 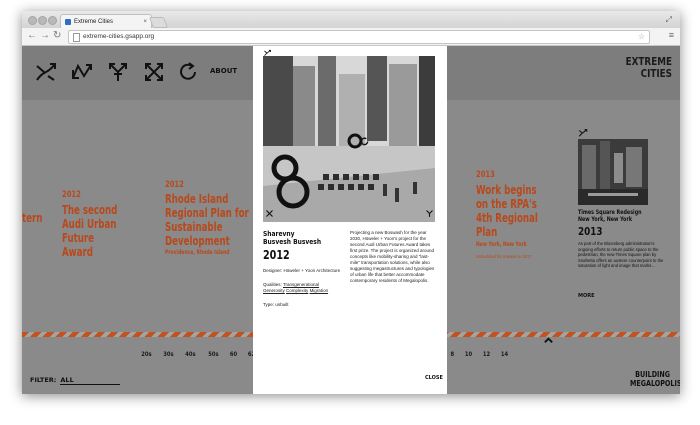 I want to click on decade-link: 14, so click(x=504, y=354).